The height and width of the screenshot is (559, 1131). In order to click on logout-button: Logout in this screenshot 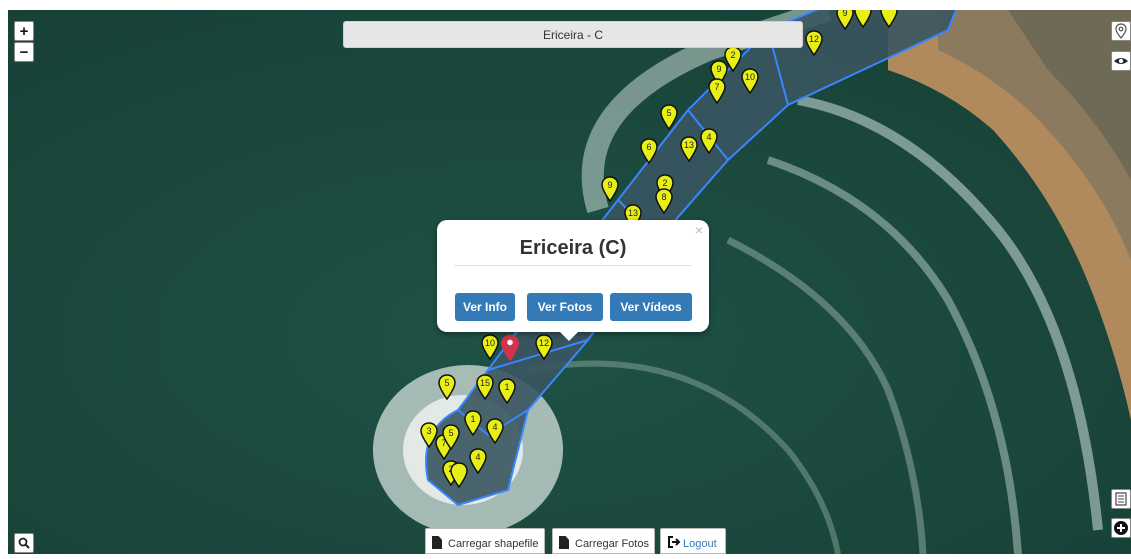, I will do `click(693, 541)`.